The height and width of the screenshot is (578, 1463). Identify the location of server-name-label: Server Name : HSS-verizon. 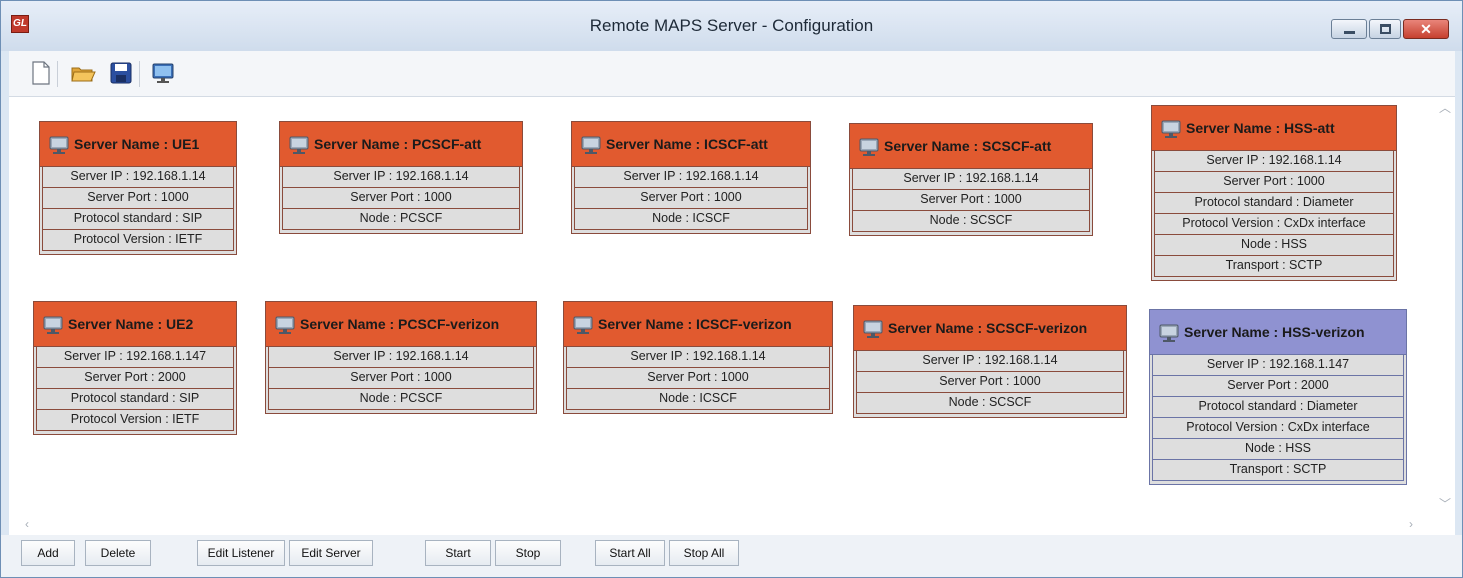
(1274, 332).